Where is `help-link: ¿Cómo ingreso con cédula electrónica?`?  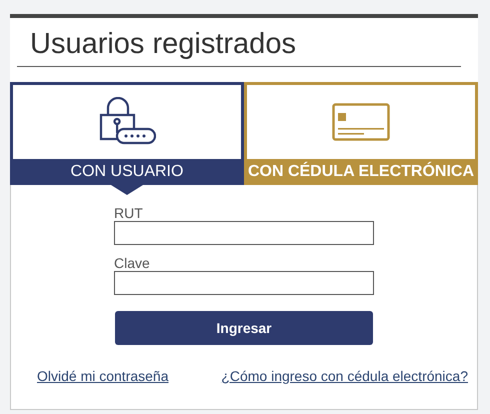
help-link: ¿Cómo ingreso con cédula electrónica? is located at coordinates (344, 376).